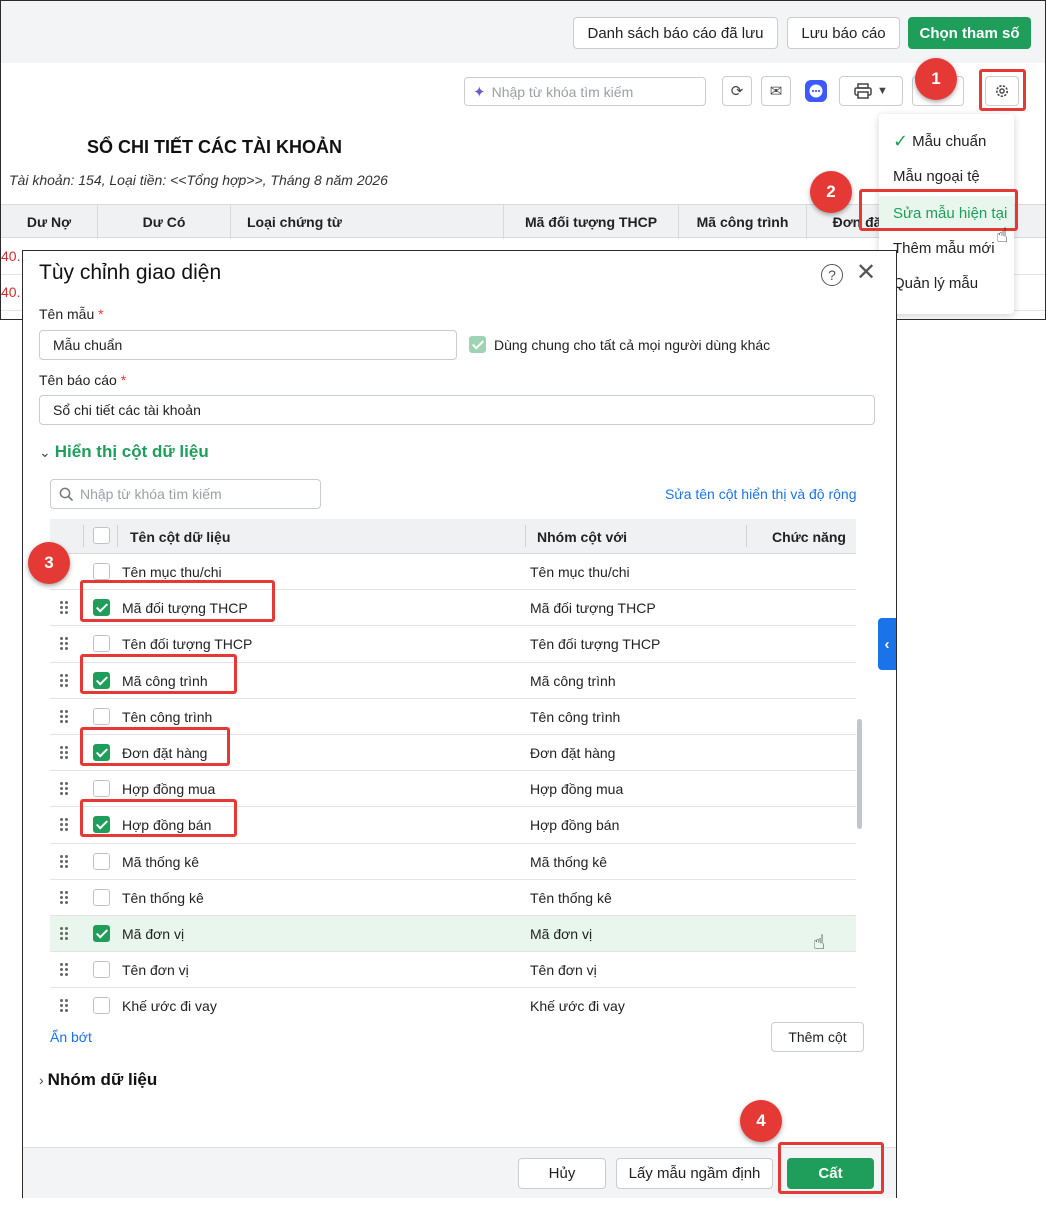 The height and width of the screenshot is (1208, 1046). What do you see at coordinates (563, 970) in the screenshot?
I see `group-with-cell: Tên đơn vị` at bounding box center [563, 970].